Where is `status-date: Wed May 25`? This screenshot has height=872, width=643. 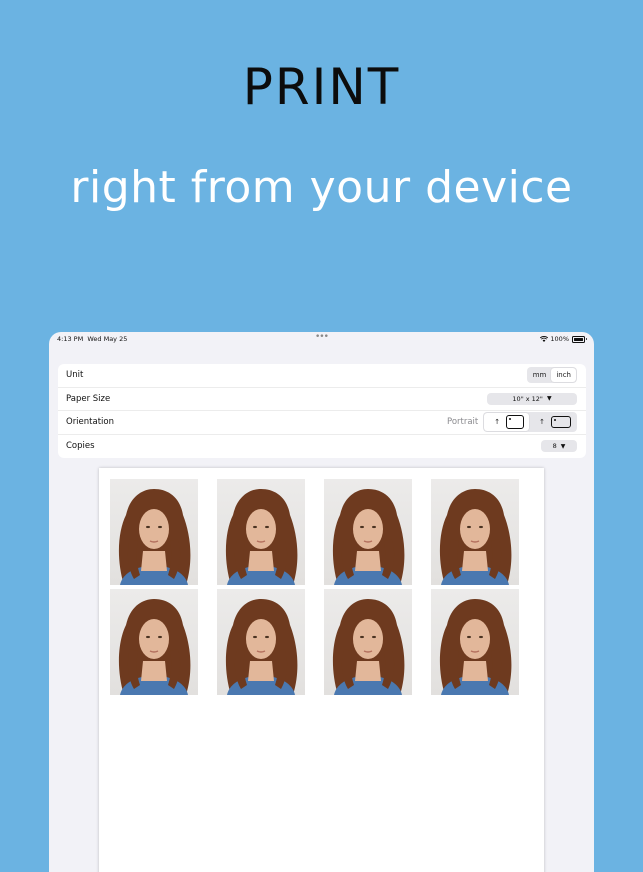 status-date: Wed May 25 is located at coordinates (107, 339).